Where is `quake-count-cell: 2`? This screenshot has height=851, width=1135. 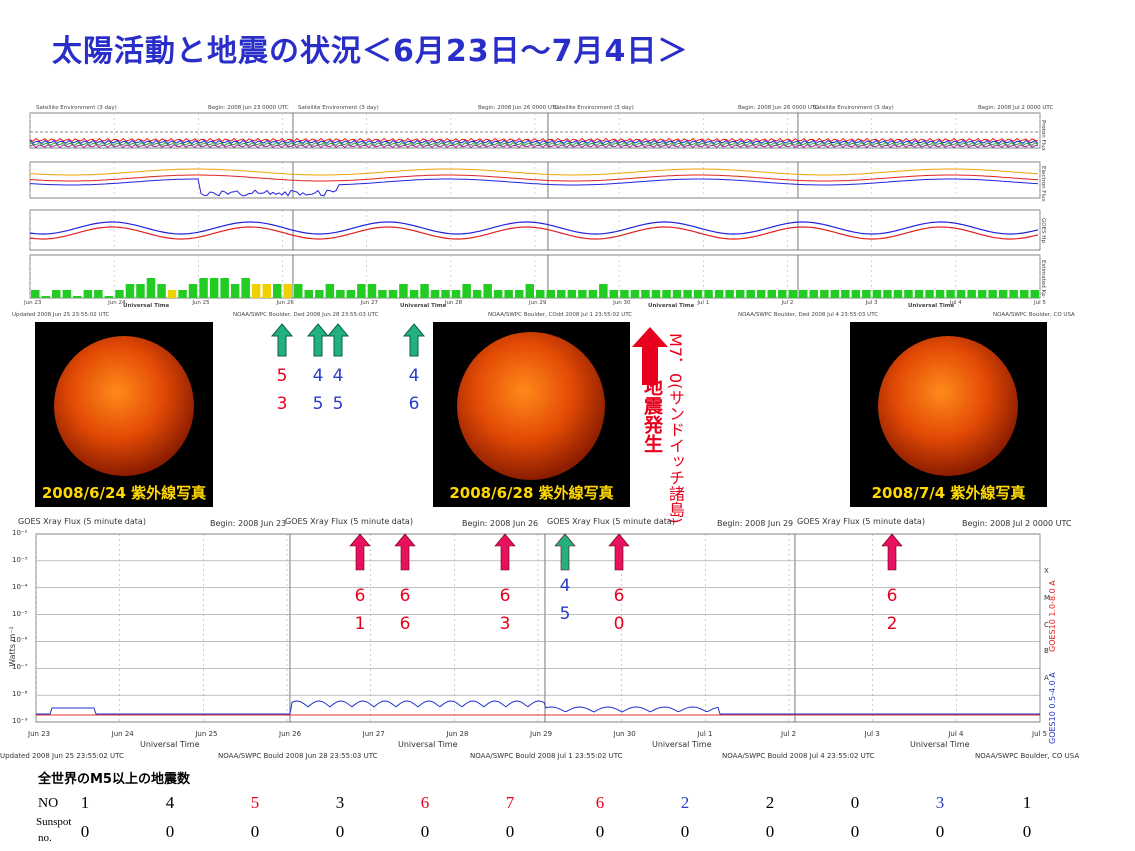 quake-count-cell: 2 is located at coordinates (685, 803).